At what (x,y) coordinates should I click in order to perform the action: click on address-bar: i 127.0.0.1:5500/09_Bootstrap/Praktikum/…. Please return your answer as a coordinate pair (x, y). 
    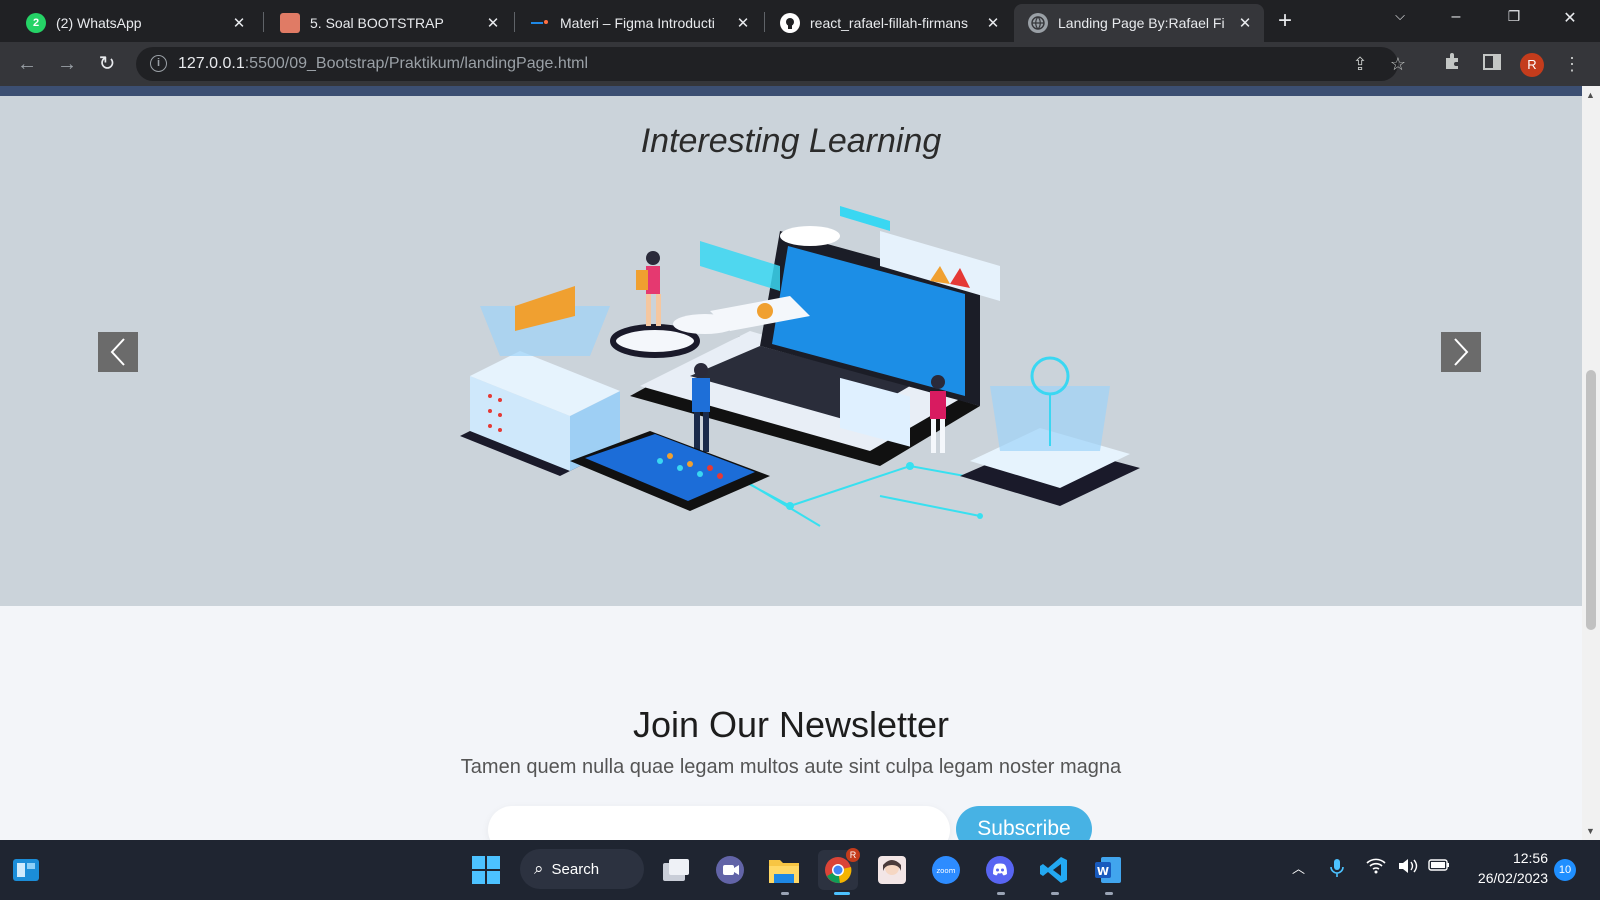
    Looking at the image, I should click on (771, 64).